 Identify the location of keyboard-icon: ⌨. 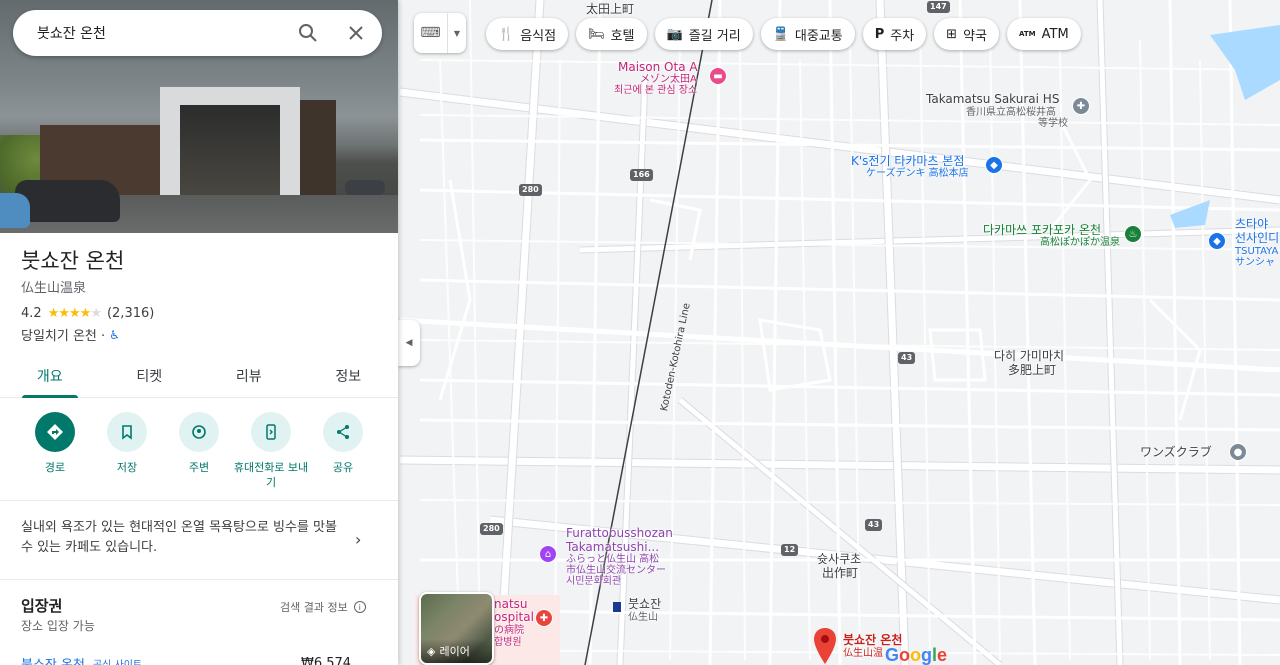
(431, 33).